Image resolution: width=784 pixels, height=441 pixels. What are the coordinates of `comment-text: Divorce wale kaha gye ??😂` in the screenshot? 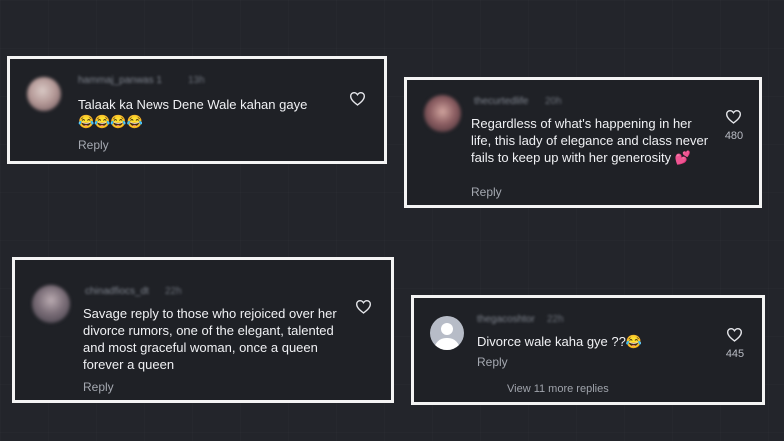 It's located at (560, 341).